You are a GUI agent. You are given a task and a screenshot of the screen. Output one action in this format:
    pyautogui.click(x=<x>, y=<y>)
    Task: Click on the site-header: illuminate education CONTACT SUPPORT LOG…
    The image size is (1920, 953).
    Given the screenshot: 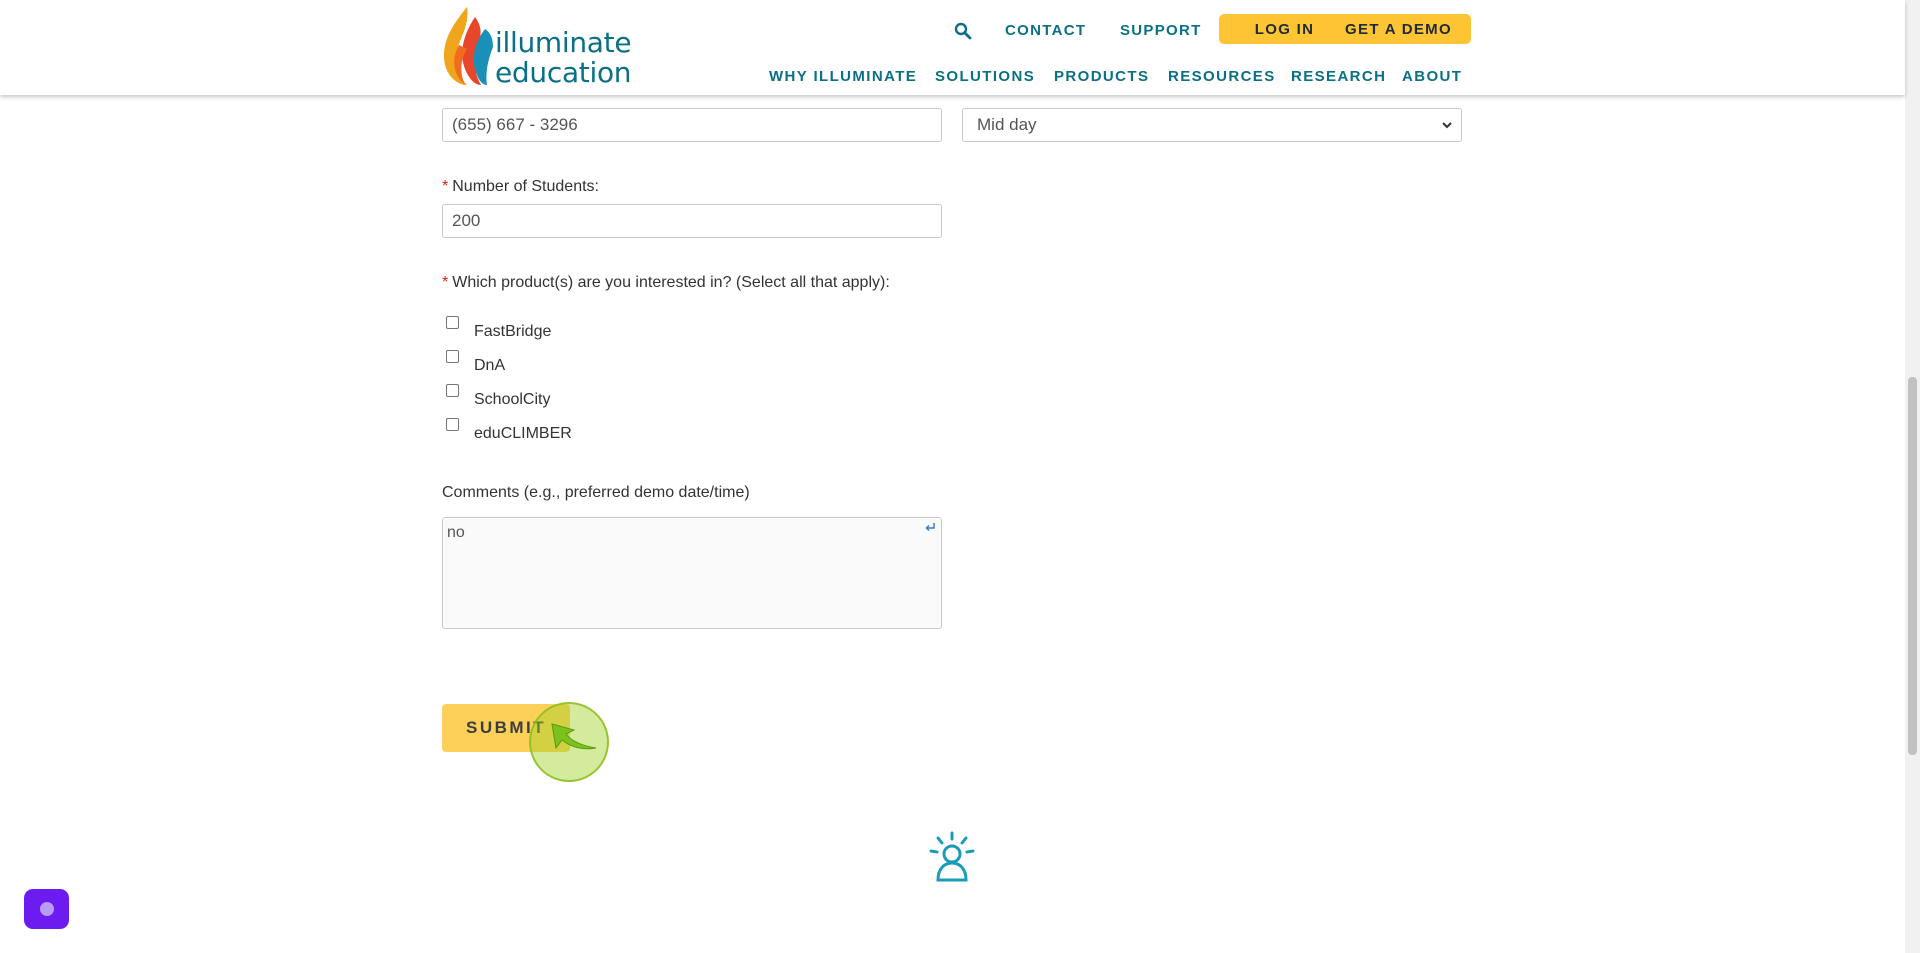 What is the action you would take?
    pyautogui.click(x=952, y=47)
    